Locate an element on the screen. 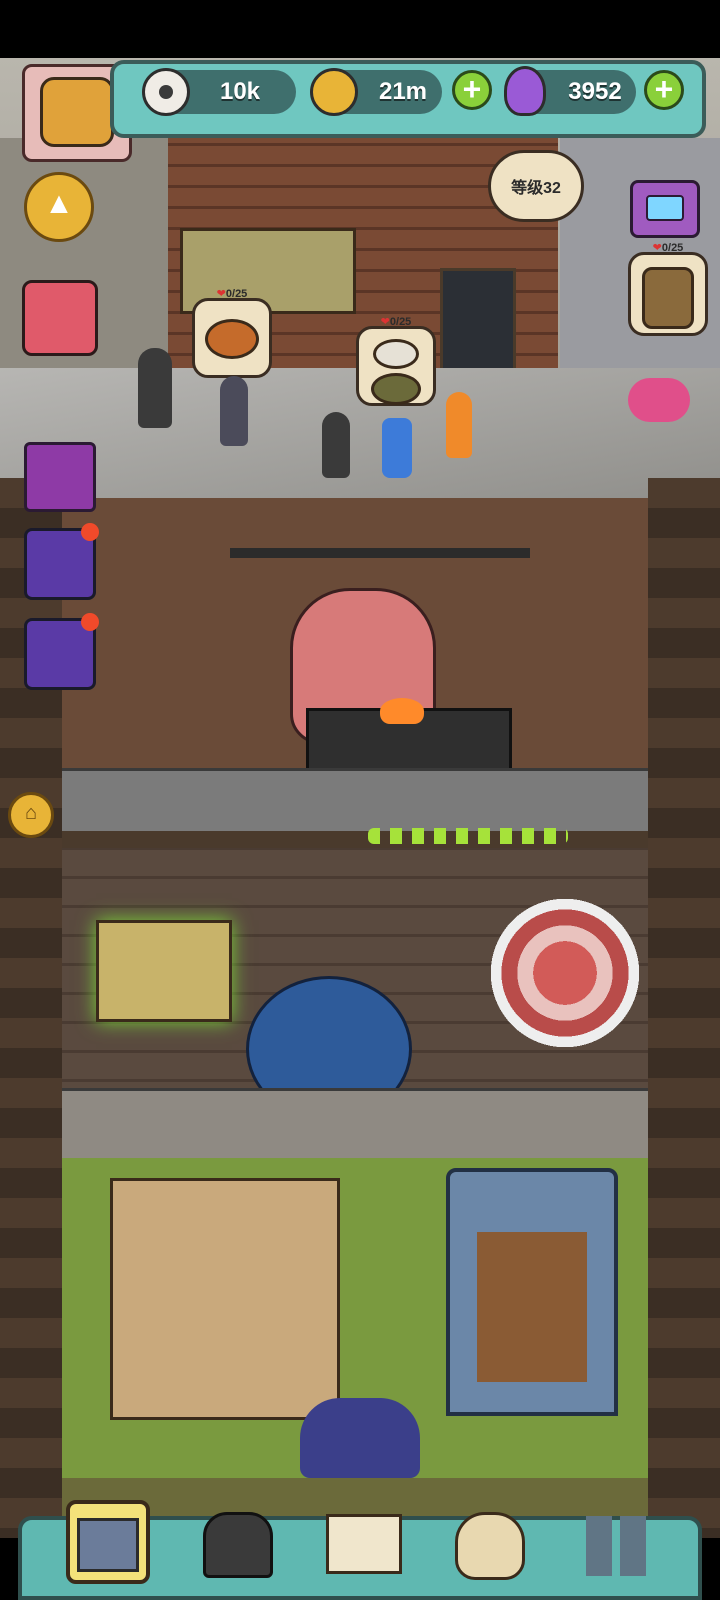 Image resolution: width=720 pixels, height=1600 pixels. pizza-icon is located at coordinates (232, 339).